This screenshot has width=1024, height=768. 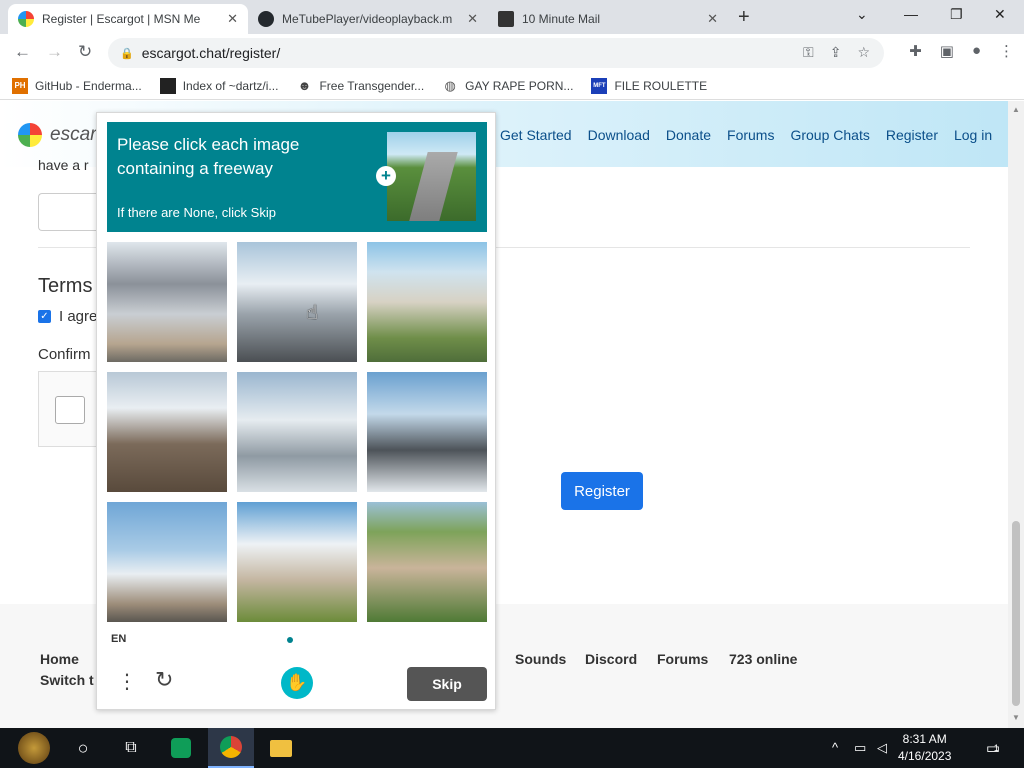 I want to click on expand-example-icon: +, so click(x=386, y=176).